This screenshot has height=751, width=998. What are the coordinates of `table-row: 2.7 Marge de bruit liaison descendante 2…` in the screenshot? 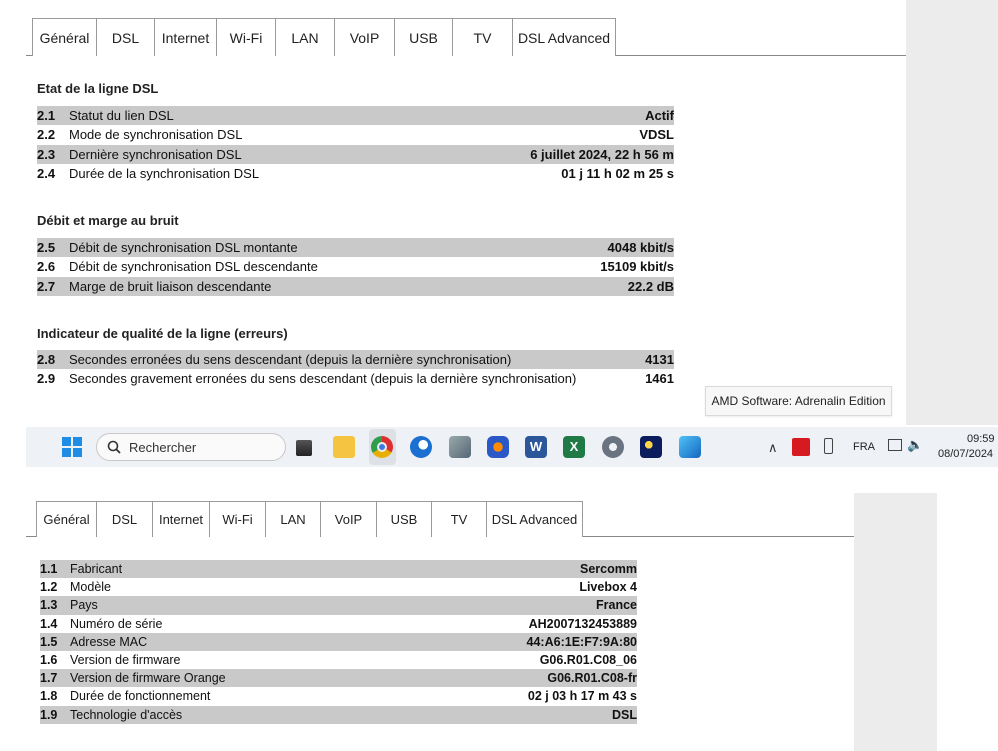 It's located at (355, 286).